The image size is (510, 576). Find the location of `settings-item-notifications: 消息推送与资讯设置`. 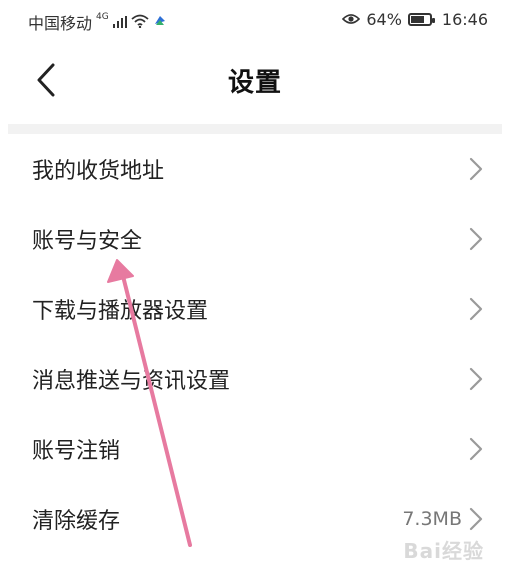

settings-item-notifications: 消息推送与资讯设置 is located at coordinates (255, 379).